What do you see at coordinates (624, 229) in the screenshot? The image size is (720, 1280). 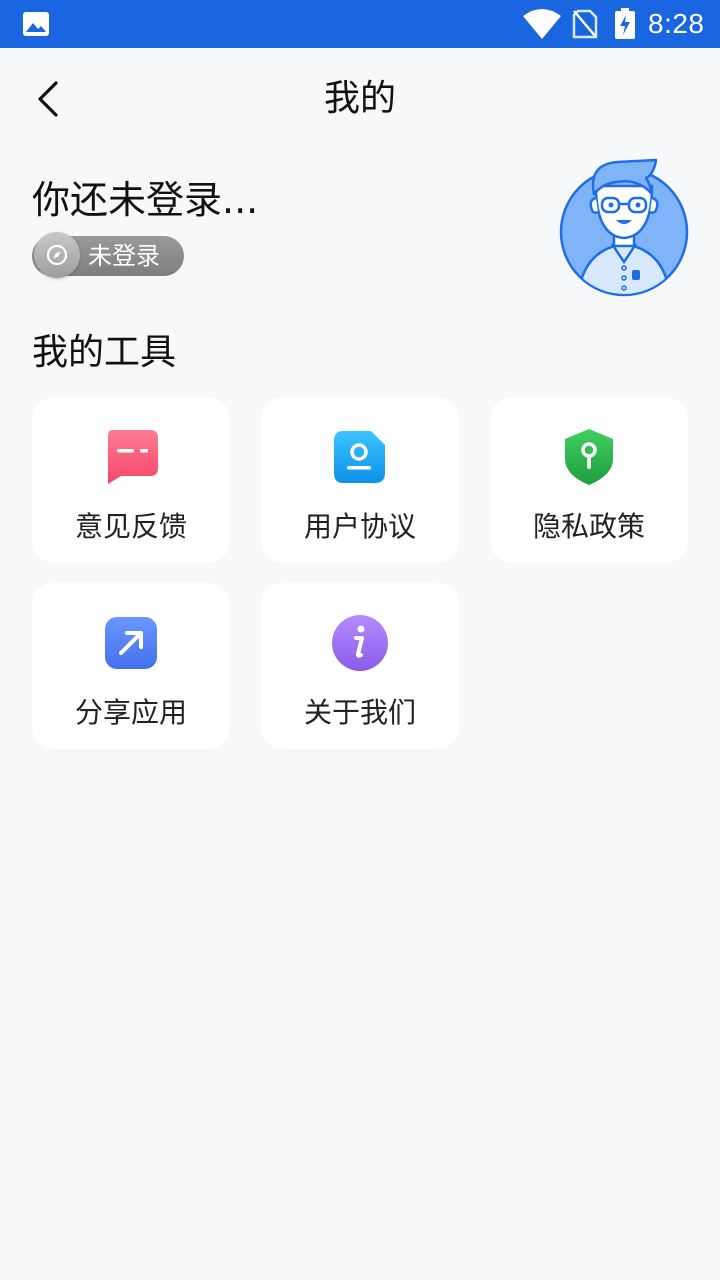 I see `avatar` at bounding box center [624, 229].